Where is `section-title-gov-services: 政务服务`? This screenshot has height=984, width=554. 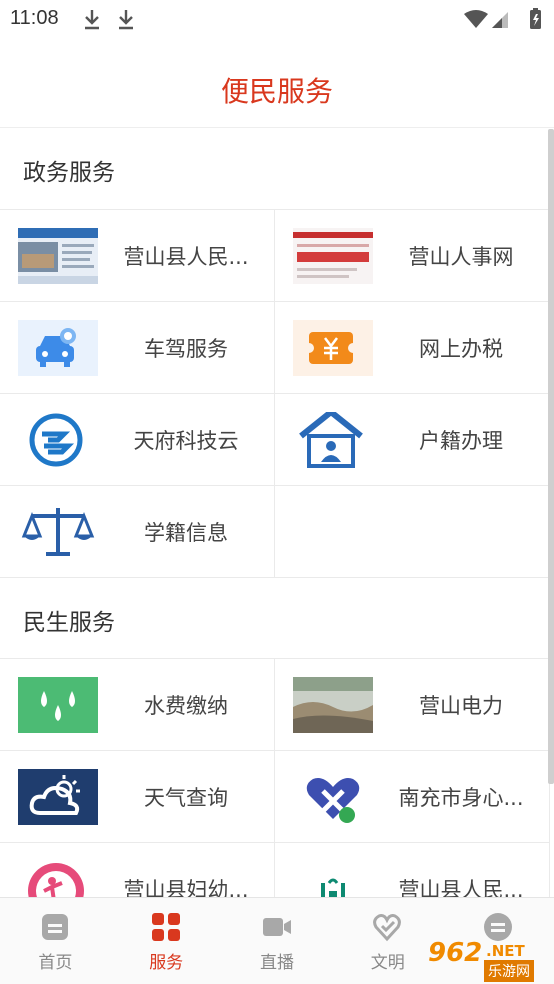 section-title-gov-services: 政务服务 is located at coordinates (69, 173).